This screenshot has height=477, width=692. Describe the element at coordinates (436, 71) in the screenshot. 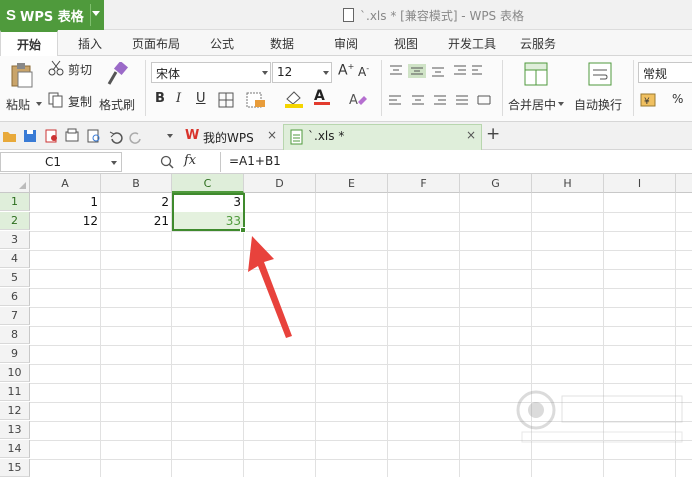

I see `vertical-align-icons` at that location.